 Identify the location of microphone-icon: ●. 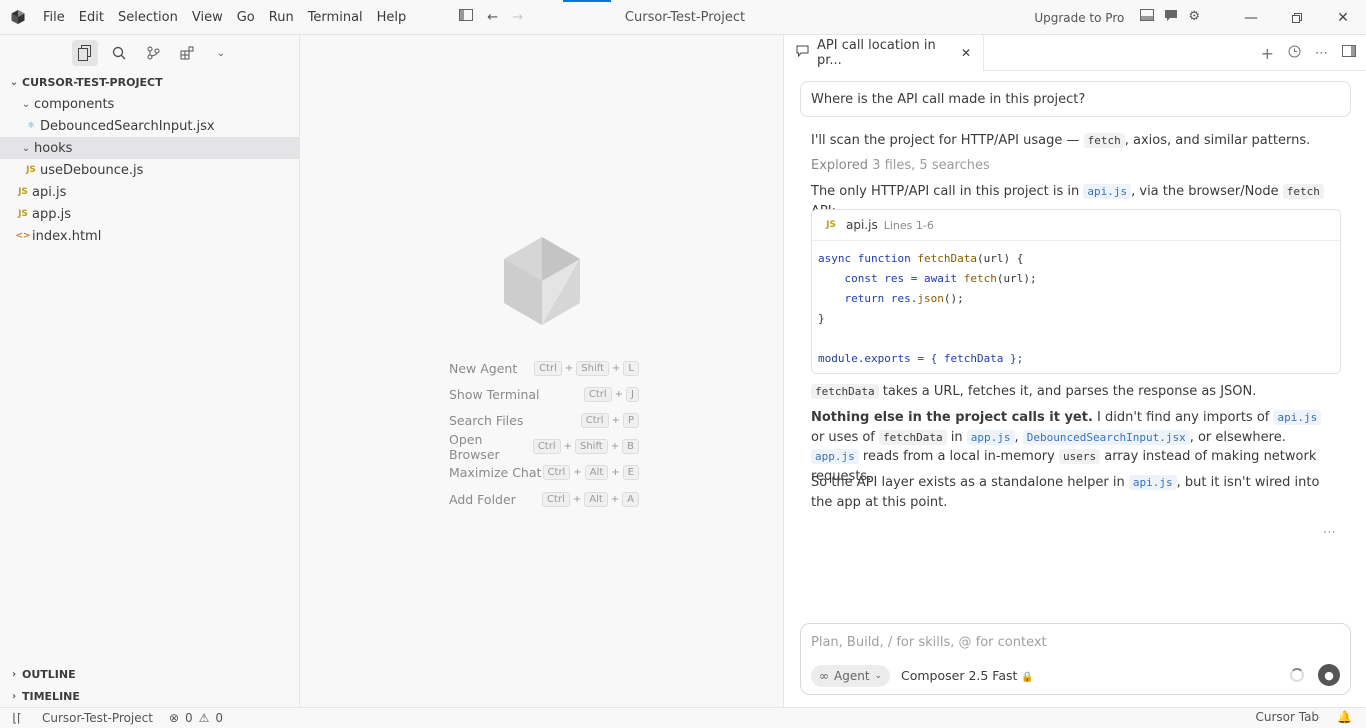
(1329, 675).